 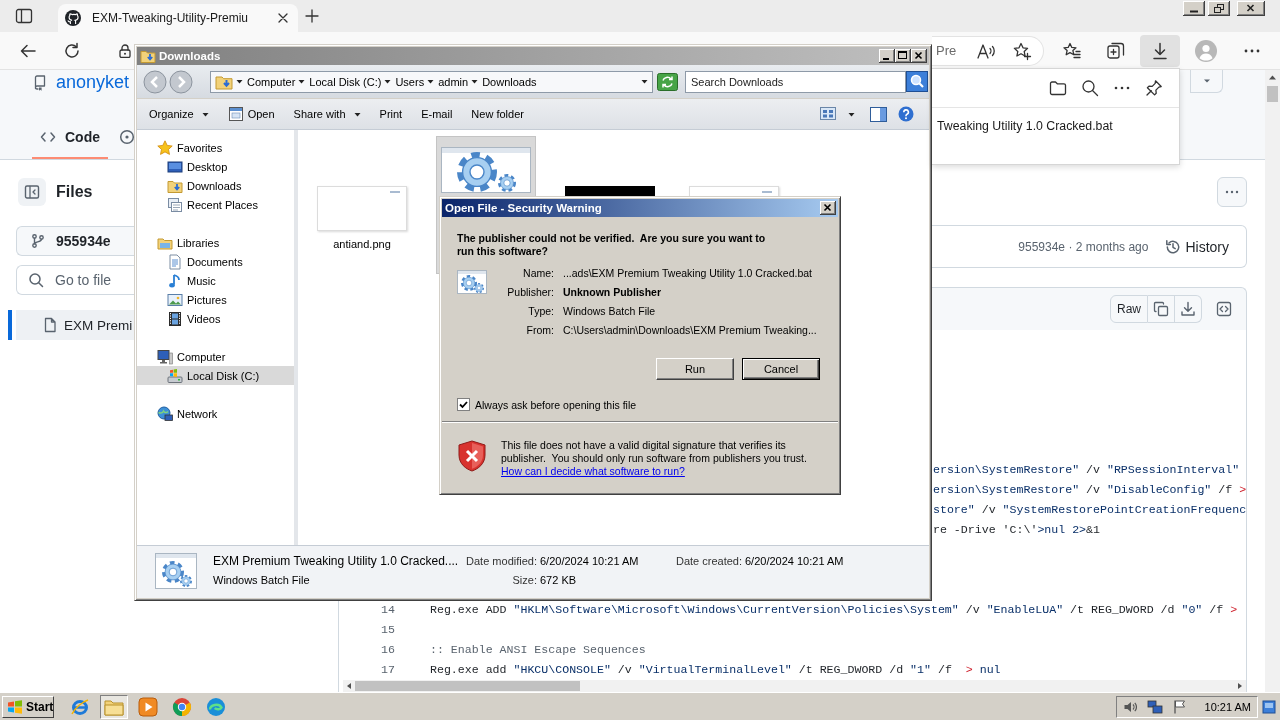 What do you see at coordinates (530, 292) in the screenshot?
I see `field-label: Publisher:` at bounding box center [530, 292].